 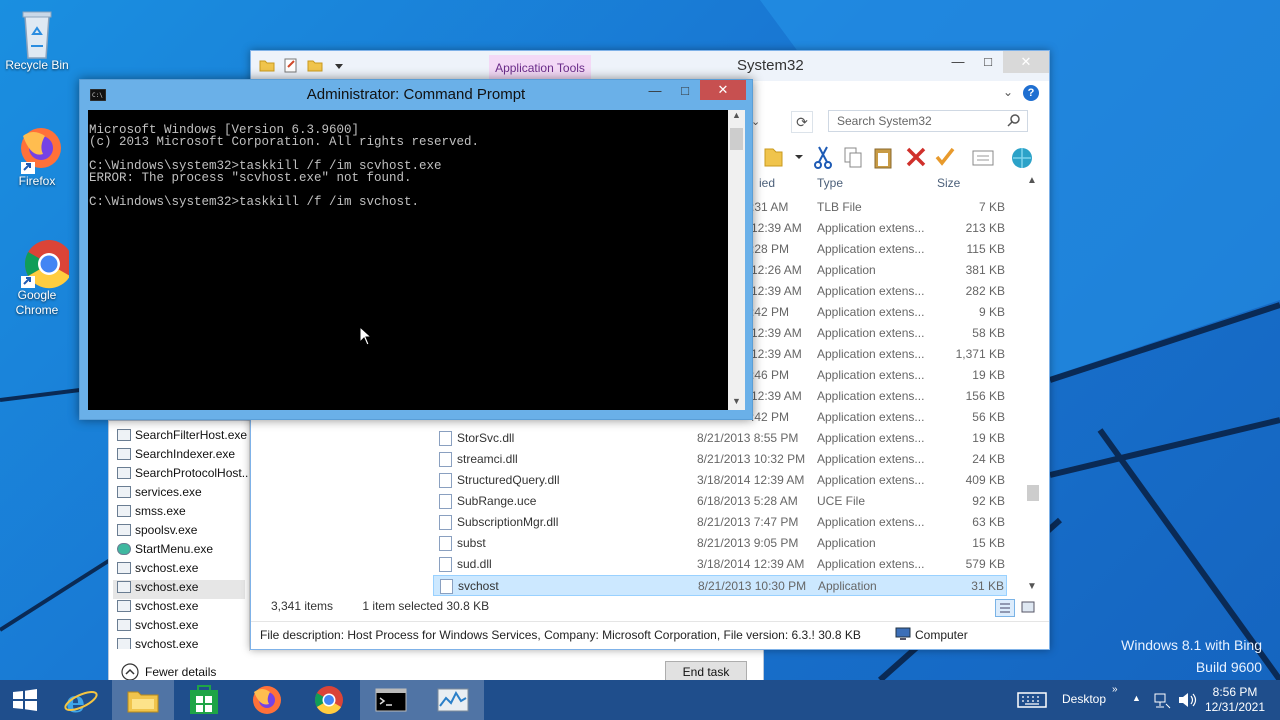 I want to click on taskbar-firefox, so click(x=267, y=700).